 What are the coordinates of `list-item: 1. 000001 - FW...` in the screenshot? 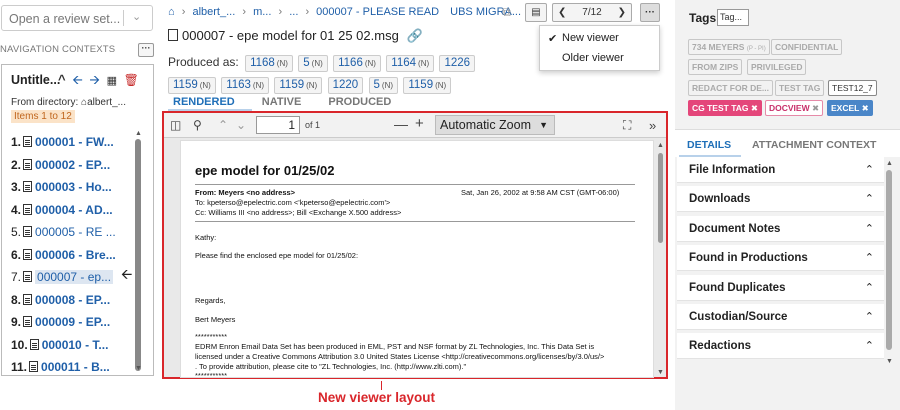 It's located at (73, 142).